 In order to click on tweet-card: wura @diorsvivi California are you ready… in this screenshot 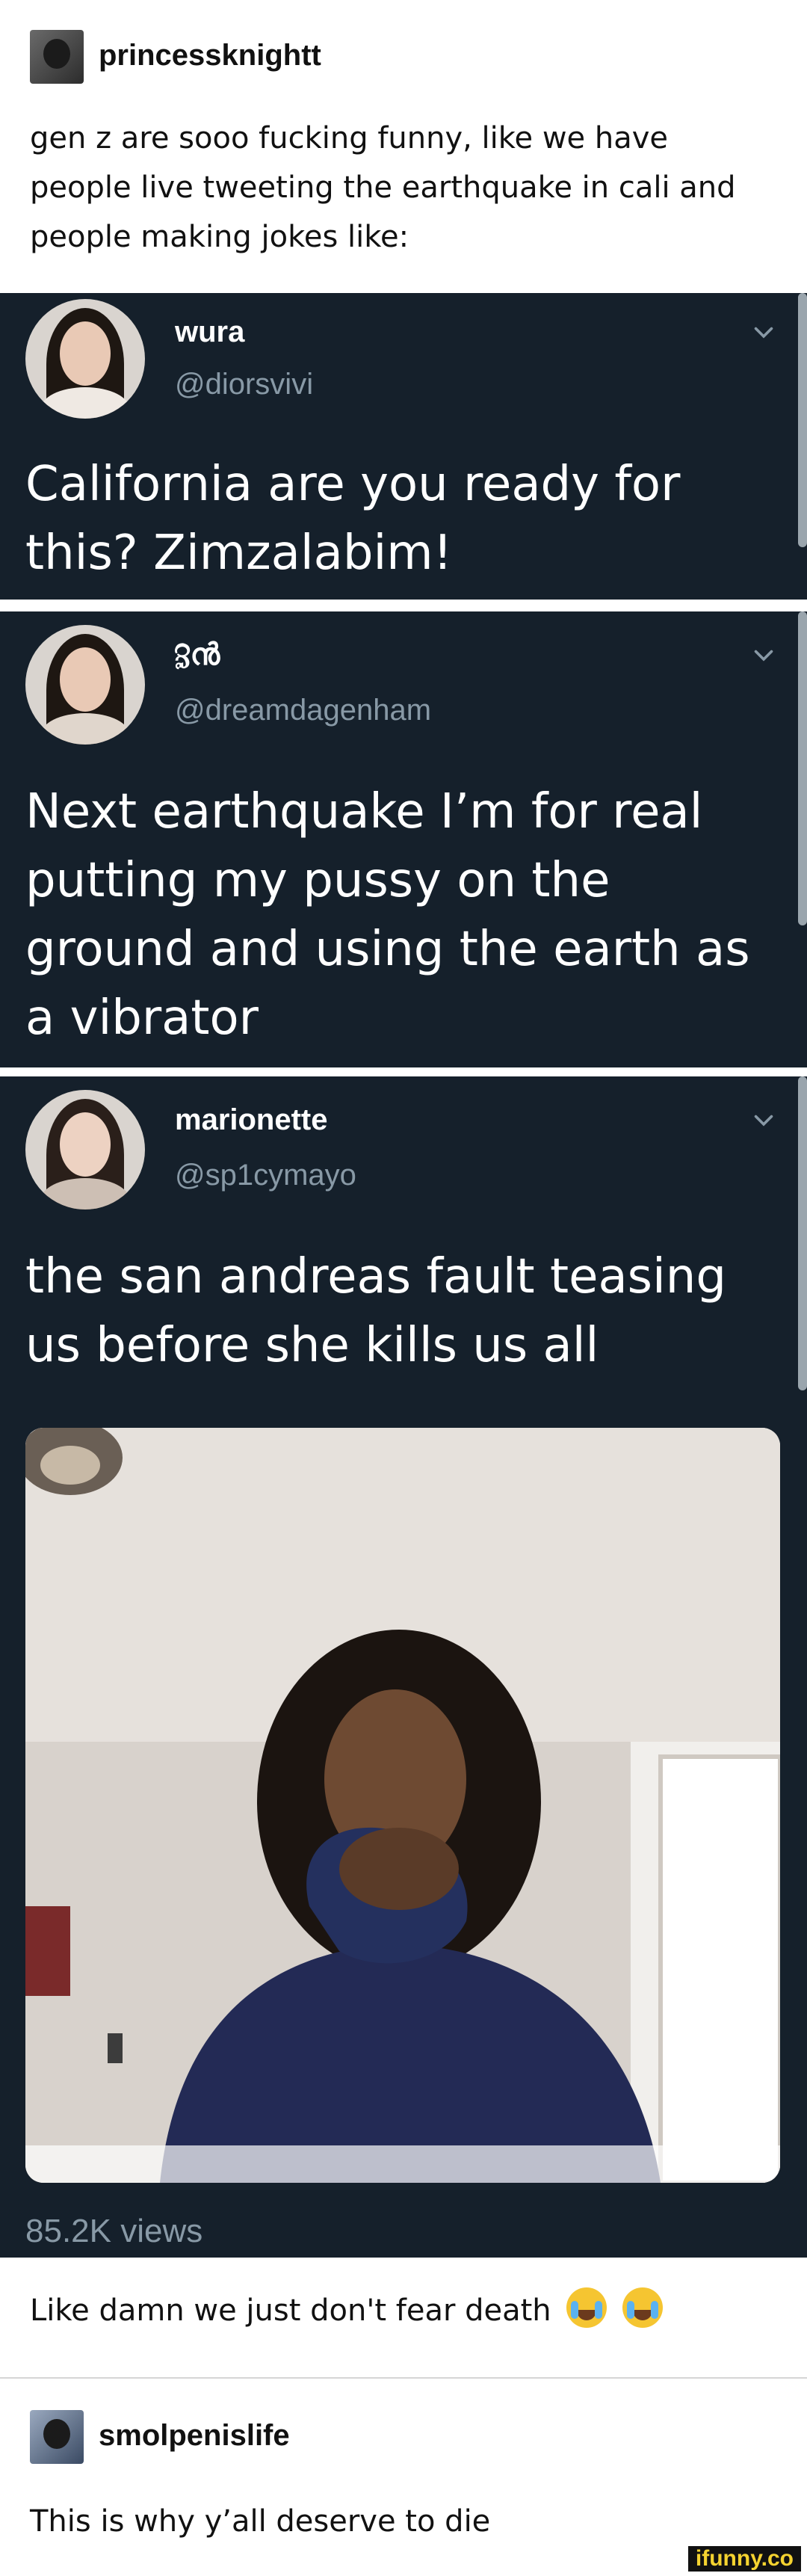, I will do `click(403, 446)`.